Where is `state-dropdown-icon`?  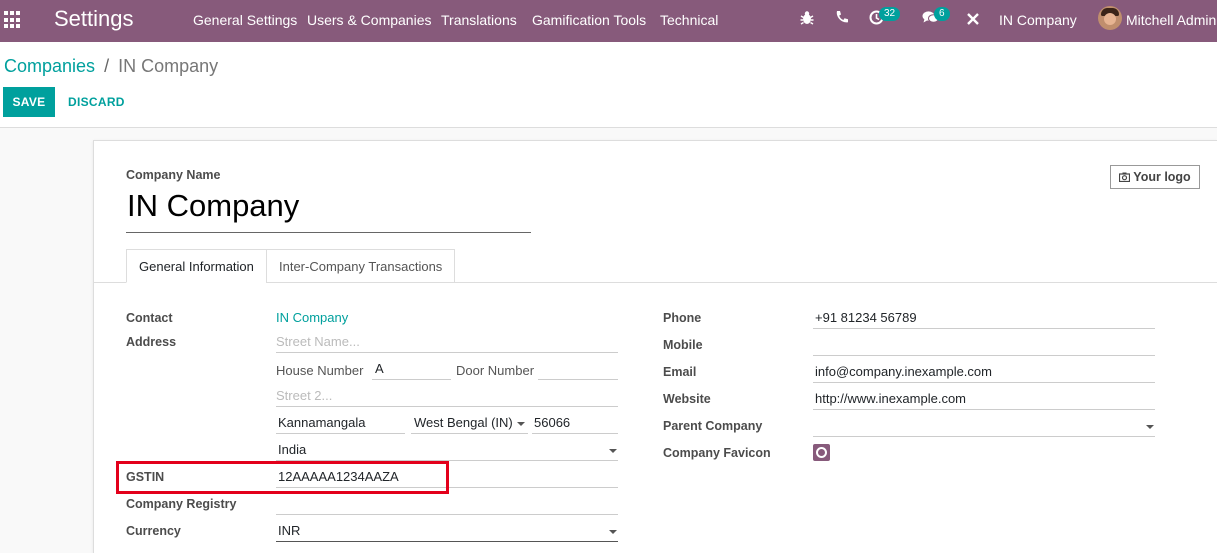 state-dropdown-icon is located at coordinates (521, 424).